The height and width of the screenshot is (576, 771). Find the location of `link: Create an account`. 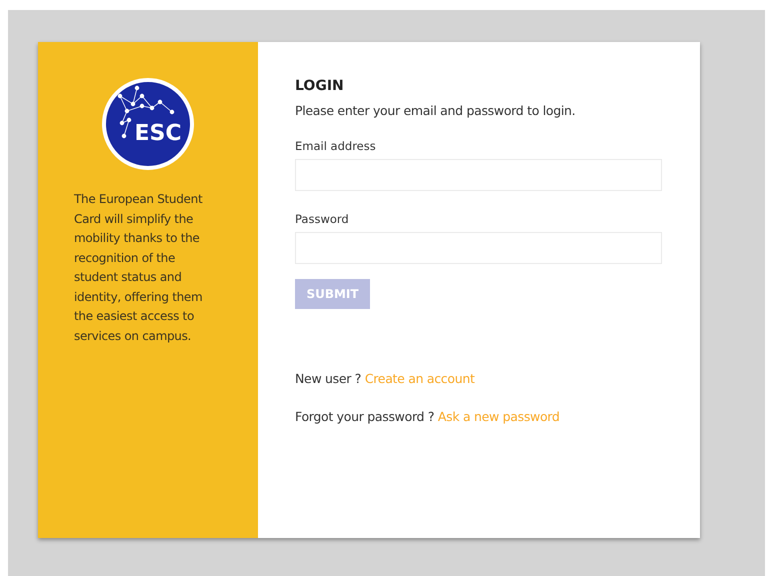

link: Create an account is located at coordinates (419, 378).